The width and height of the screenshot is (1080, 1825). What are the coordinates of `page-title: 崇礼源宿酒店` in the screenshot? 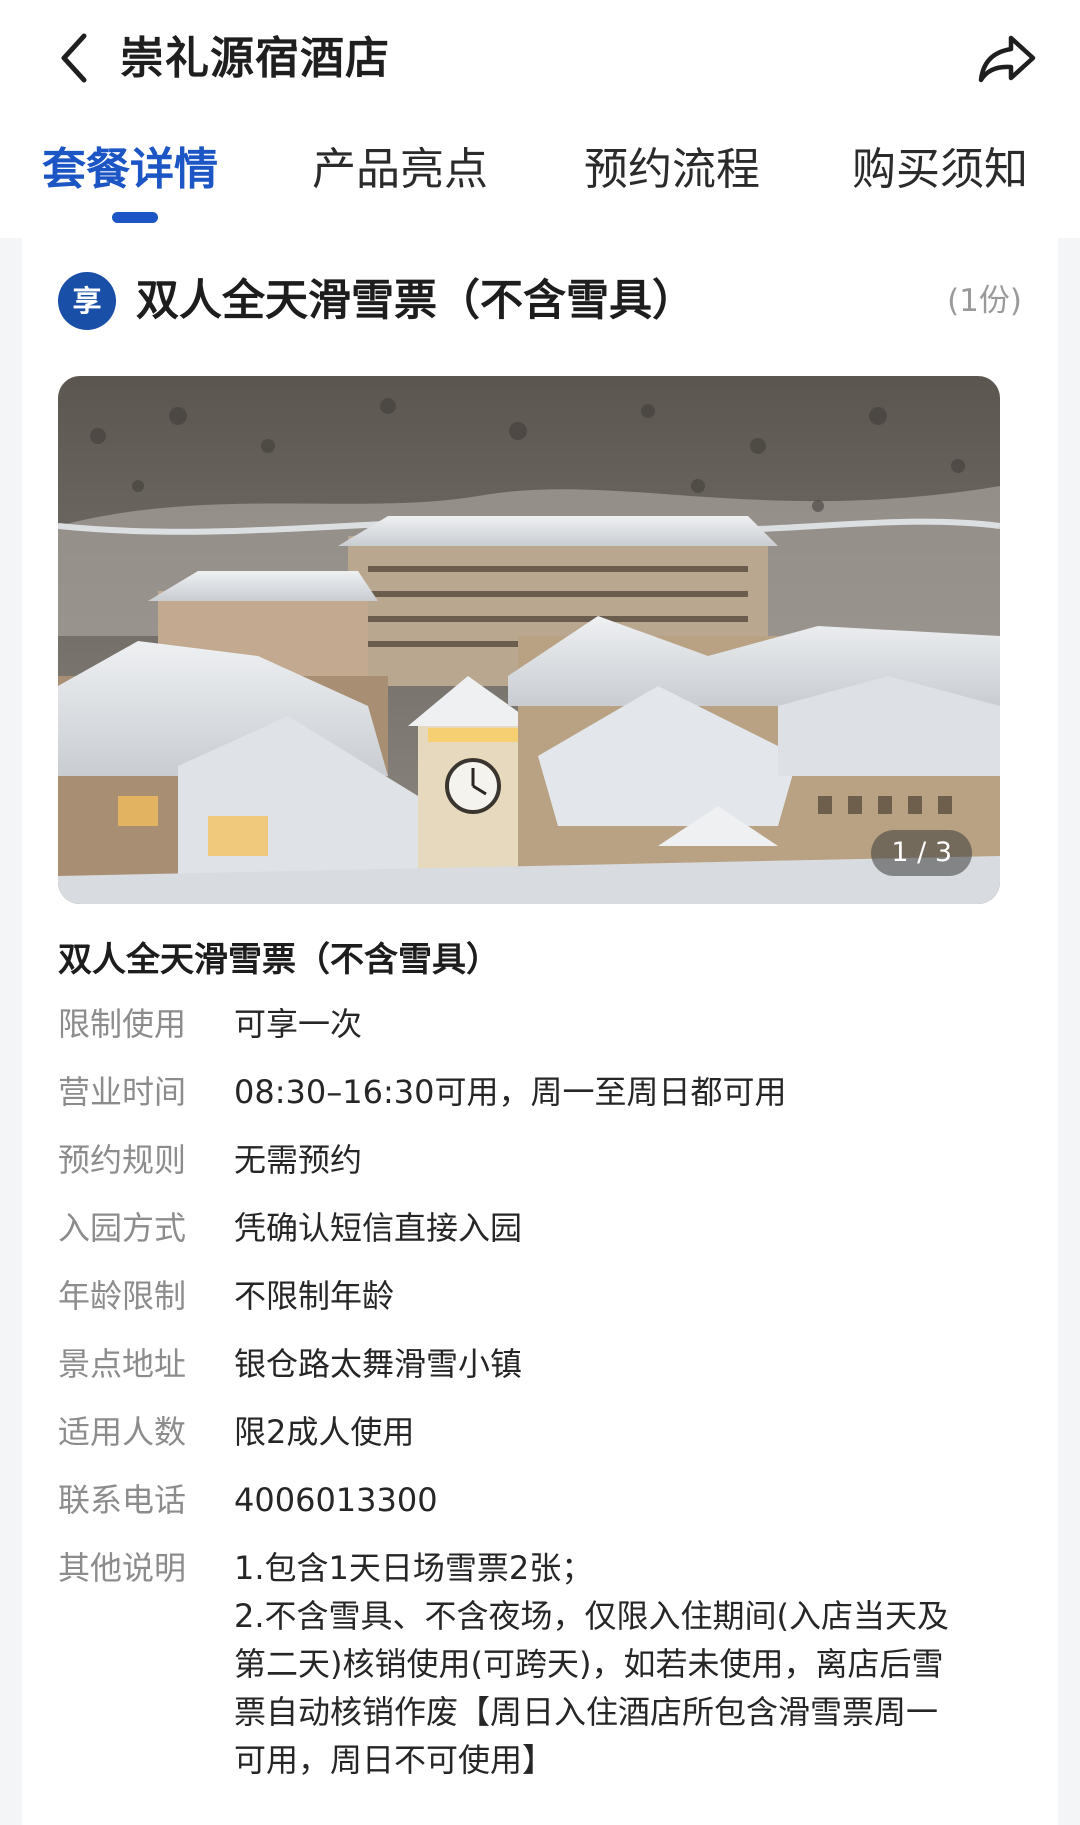 It's located at (255, 58).